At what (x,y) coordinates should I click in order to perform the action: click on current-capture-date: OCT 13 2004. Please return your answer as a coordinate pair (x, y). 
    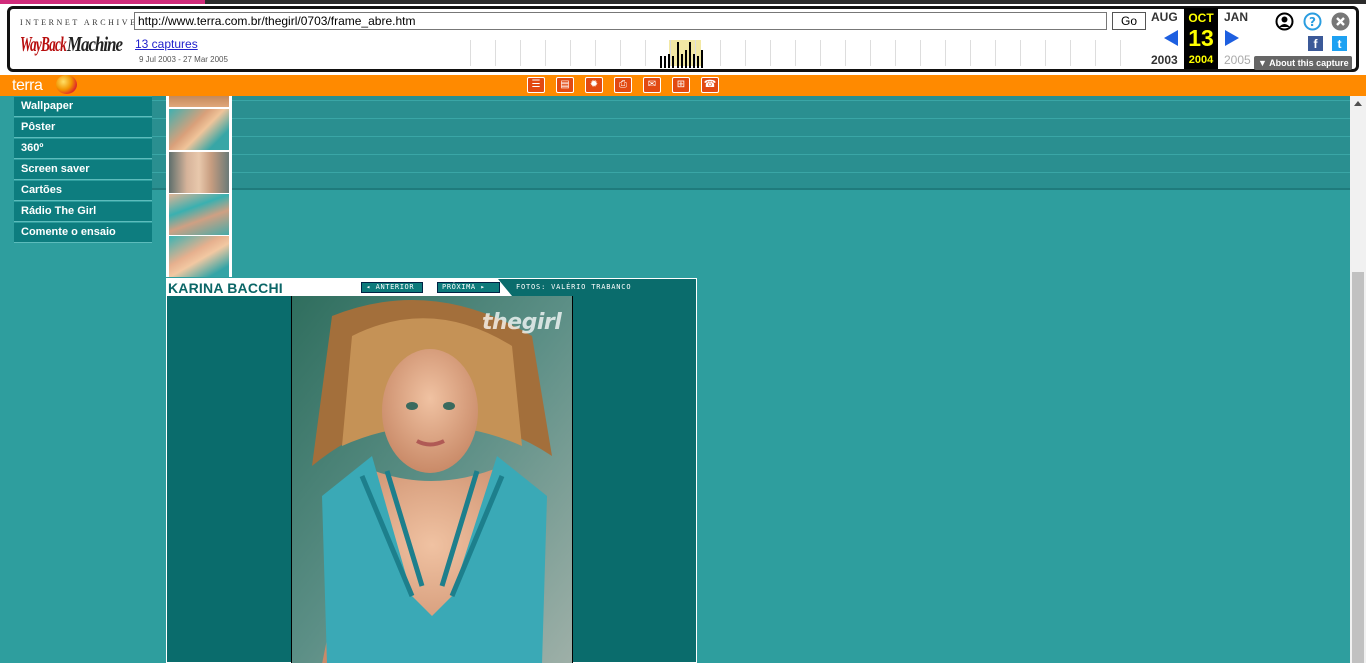
    Looking at the image, I should click on (1201, 38).